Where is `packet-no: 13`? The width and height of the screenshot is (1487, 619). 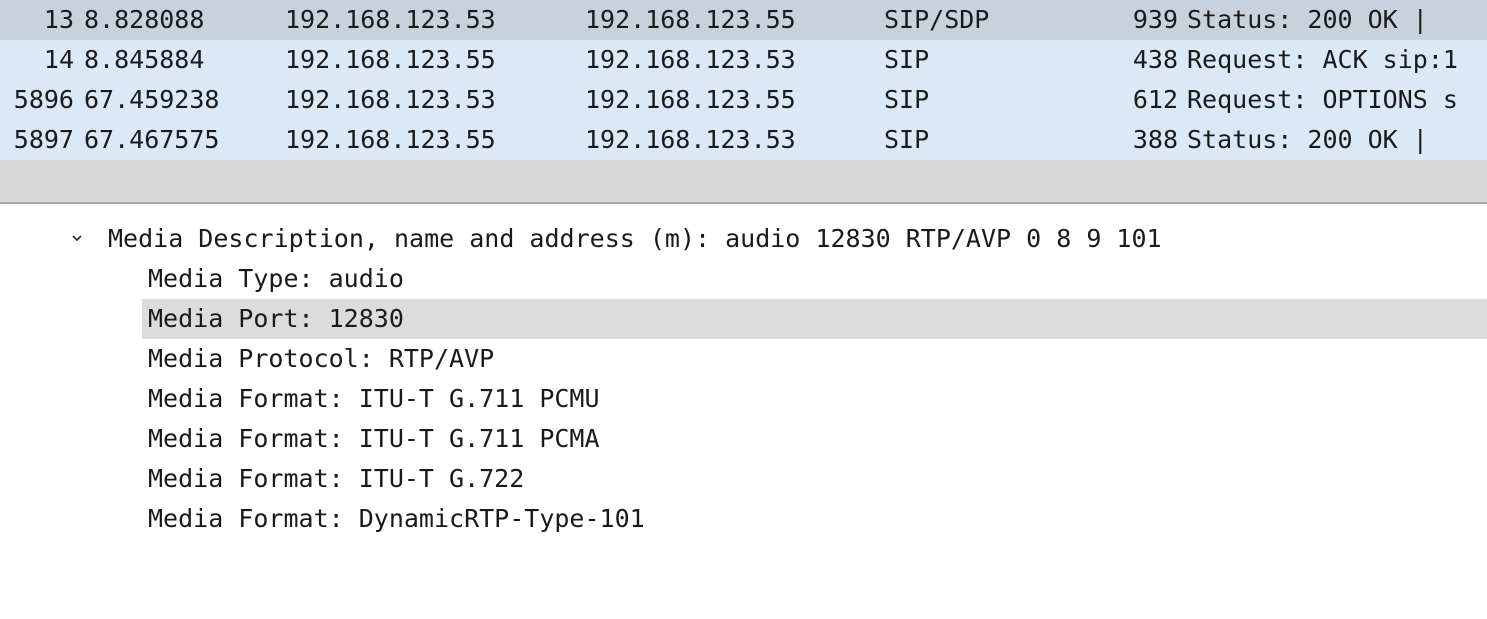
packet-no: 13 is located at coordinates (58, 19).